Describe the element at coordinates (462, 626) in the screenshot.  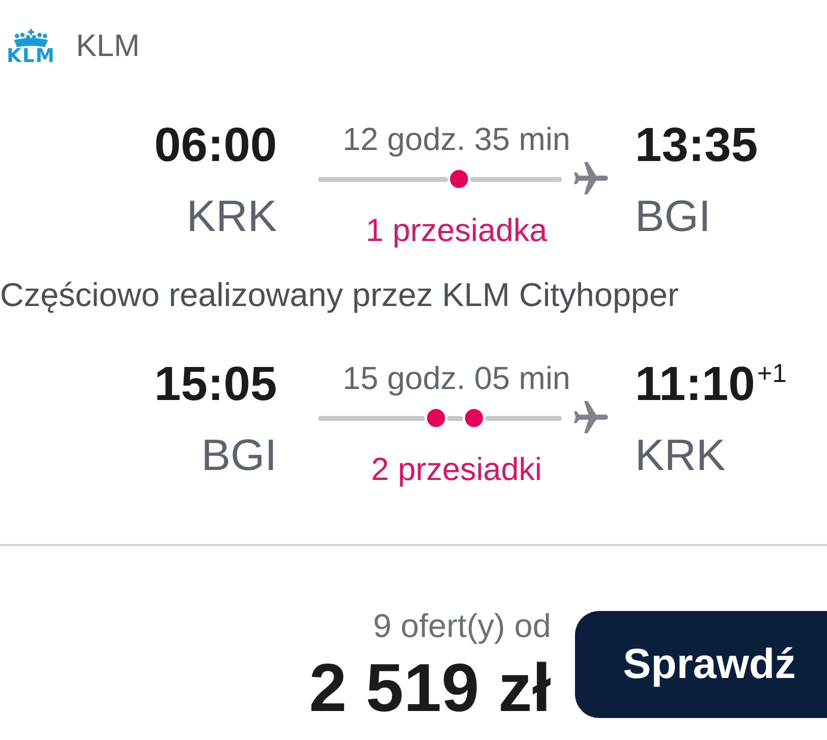
I see `offer-count: 9 ofert(y) od` at that location.